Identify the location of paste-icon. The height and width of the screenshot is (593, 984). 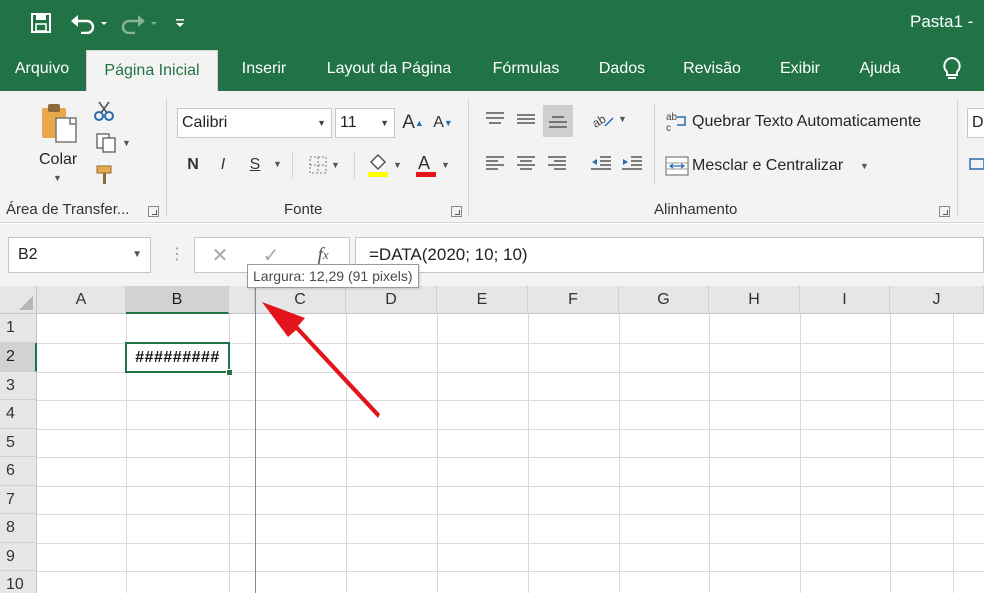
(59, 123).